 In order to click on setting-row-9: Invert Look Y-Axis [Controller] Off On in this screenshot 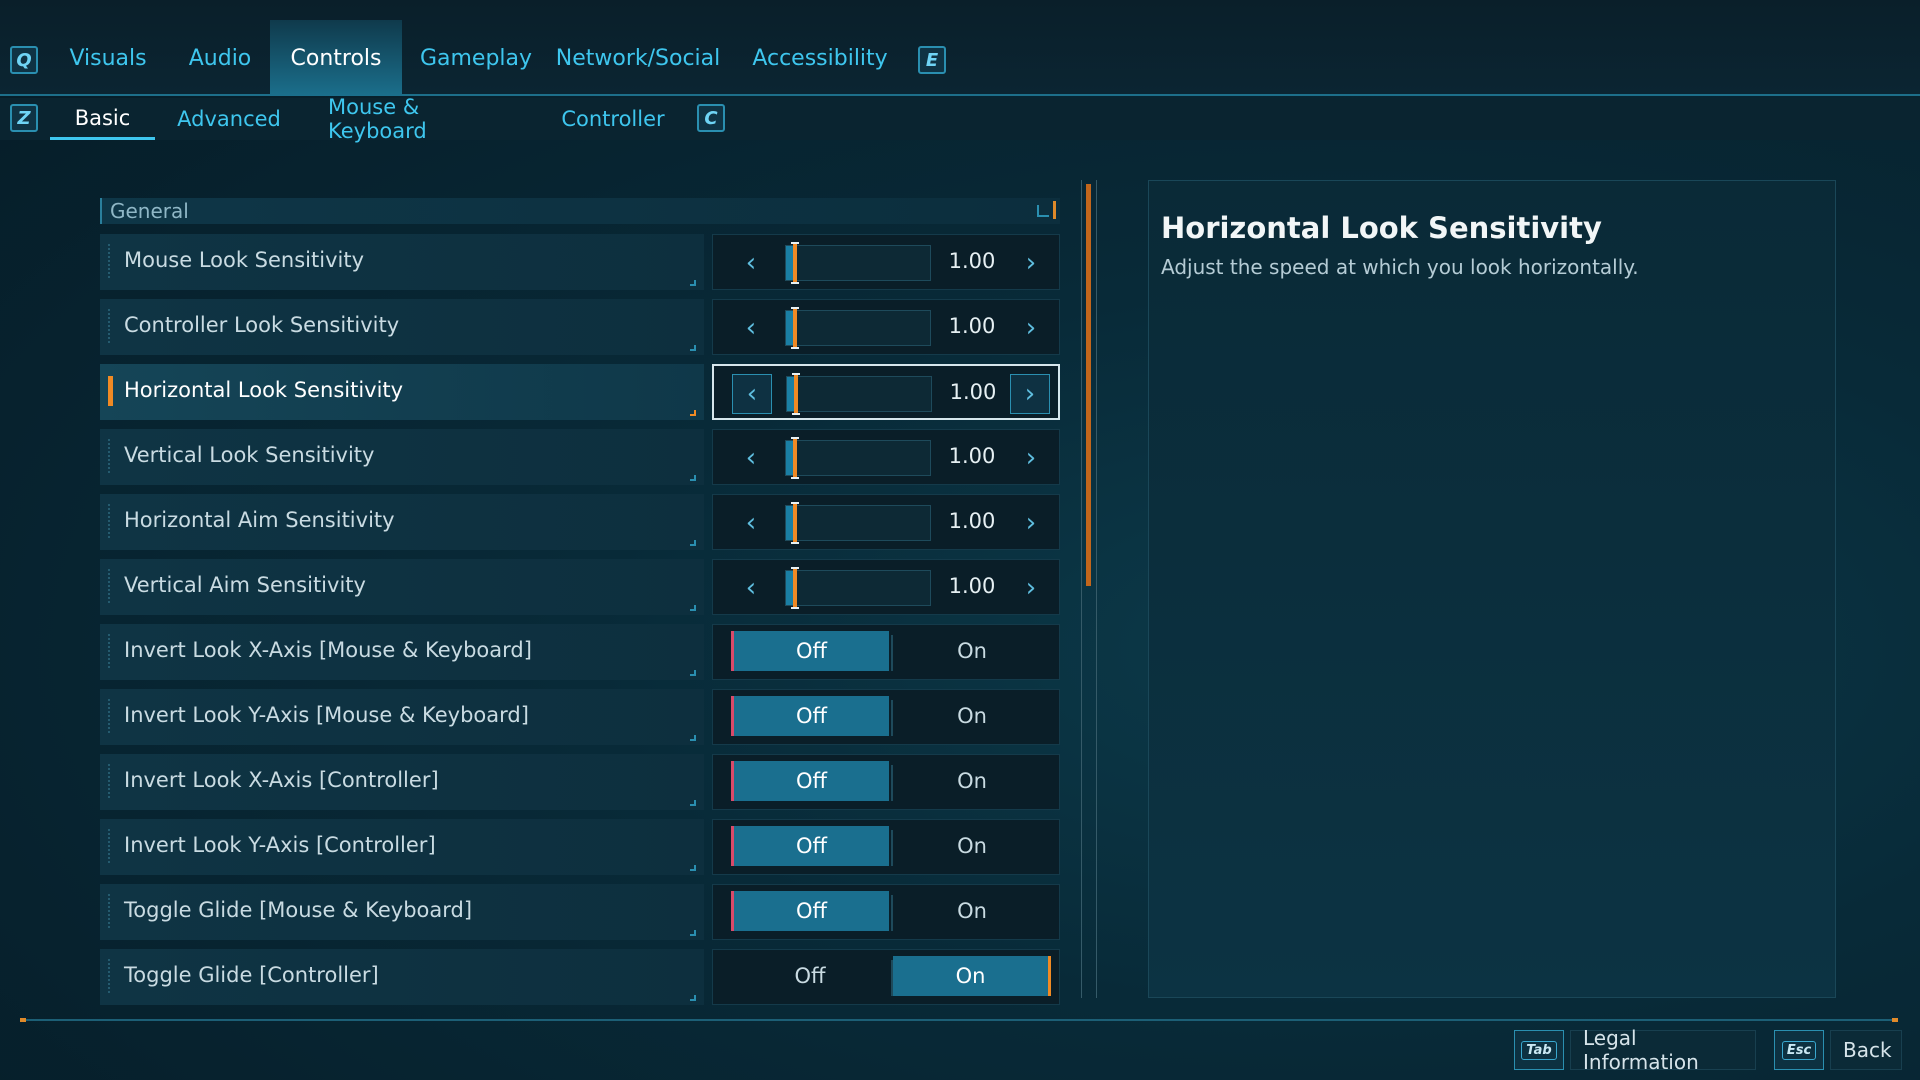, I will do `click(580, 847)`.